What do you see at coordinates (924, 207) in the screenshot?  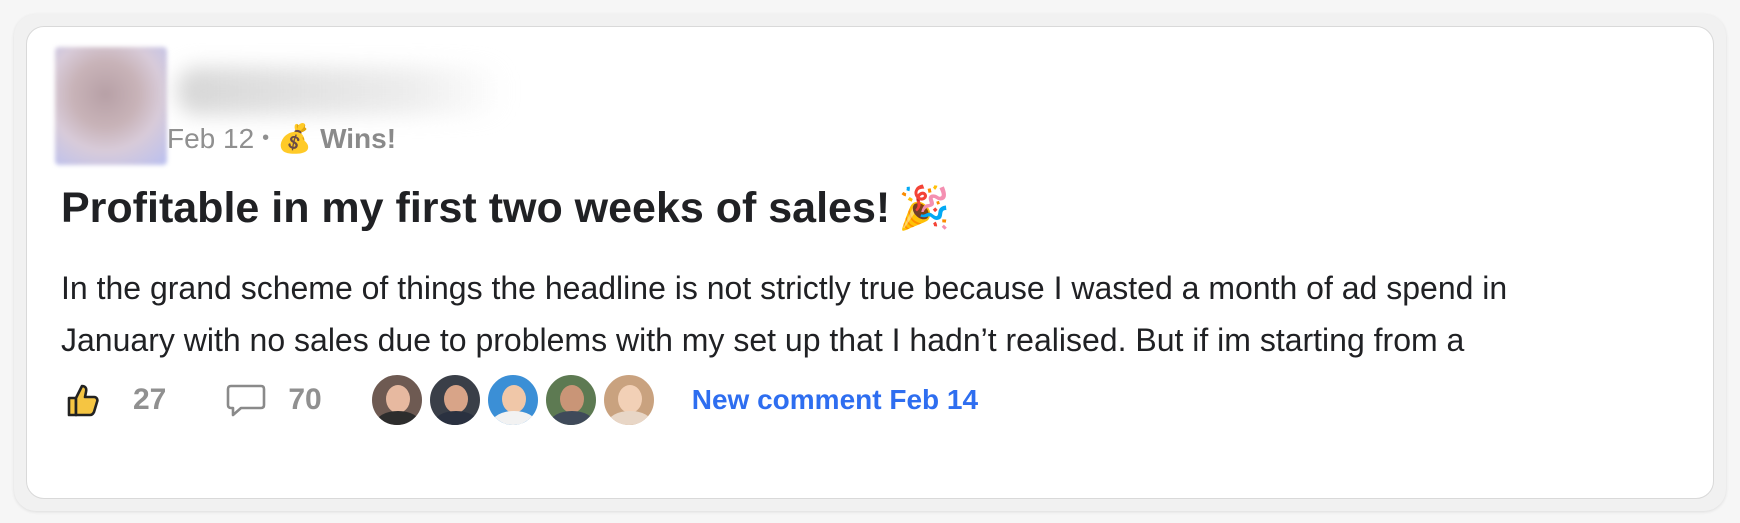 I see `party-popper-icon: 🎉` at bounding box center [924, 207].